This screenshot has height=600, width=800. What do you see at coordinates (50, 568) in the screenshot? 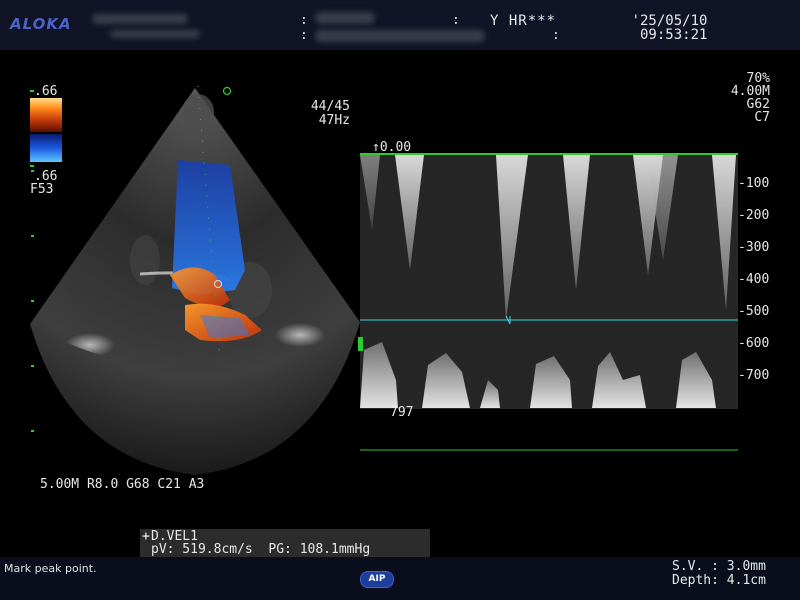
I see `status-message: Mark peak point.` at bounding box center [50, 568].